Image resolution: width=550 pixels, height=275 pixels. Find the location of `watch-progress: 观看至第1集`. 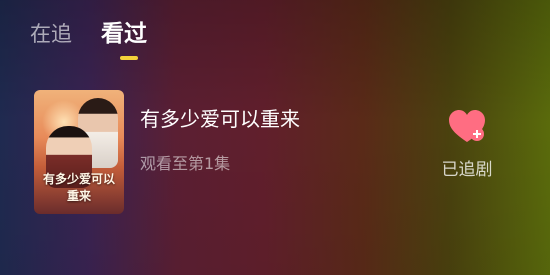

watch-progress: 观看至第1集 is located at coordinates (185, 163).